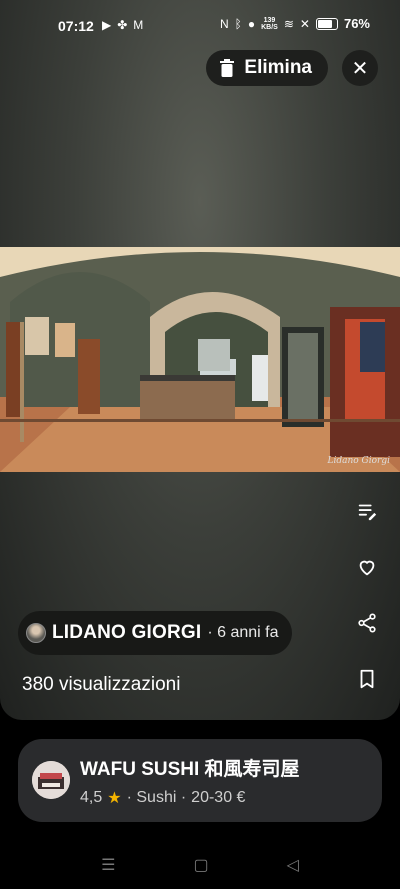  What do you see at coordinates (304, 23) in the screenshot?
I see `sim-icon: ✕` at bounding box center [304, 23].